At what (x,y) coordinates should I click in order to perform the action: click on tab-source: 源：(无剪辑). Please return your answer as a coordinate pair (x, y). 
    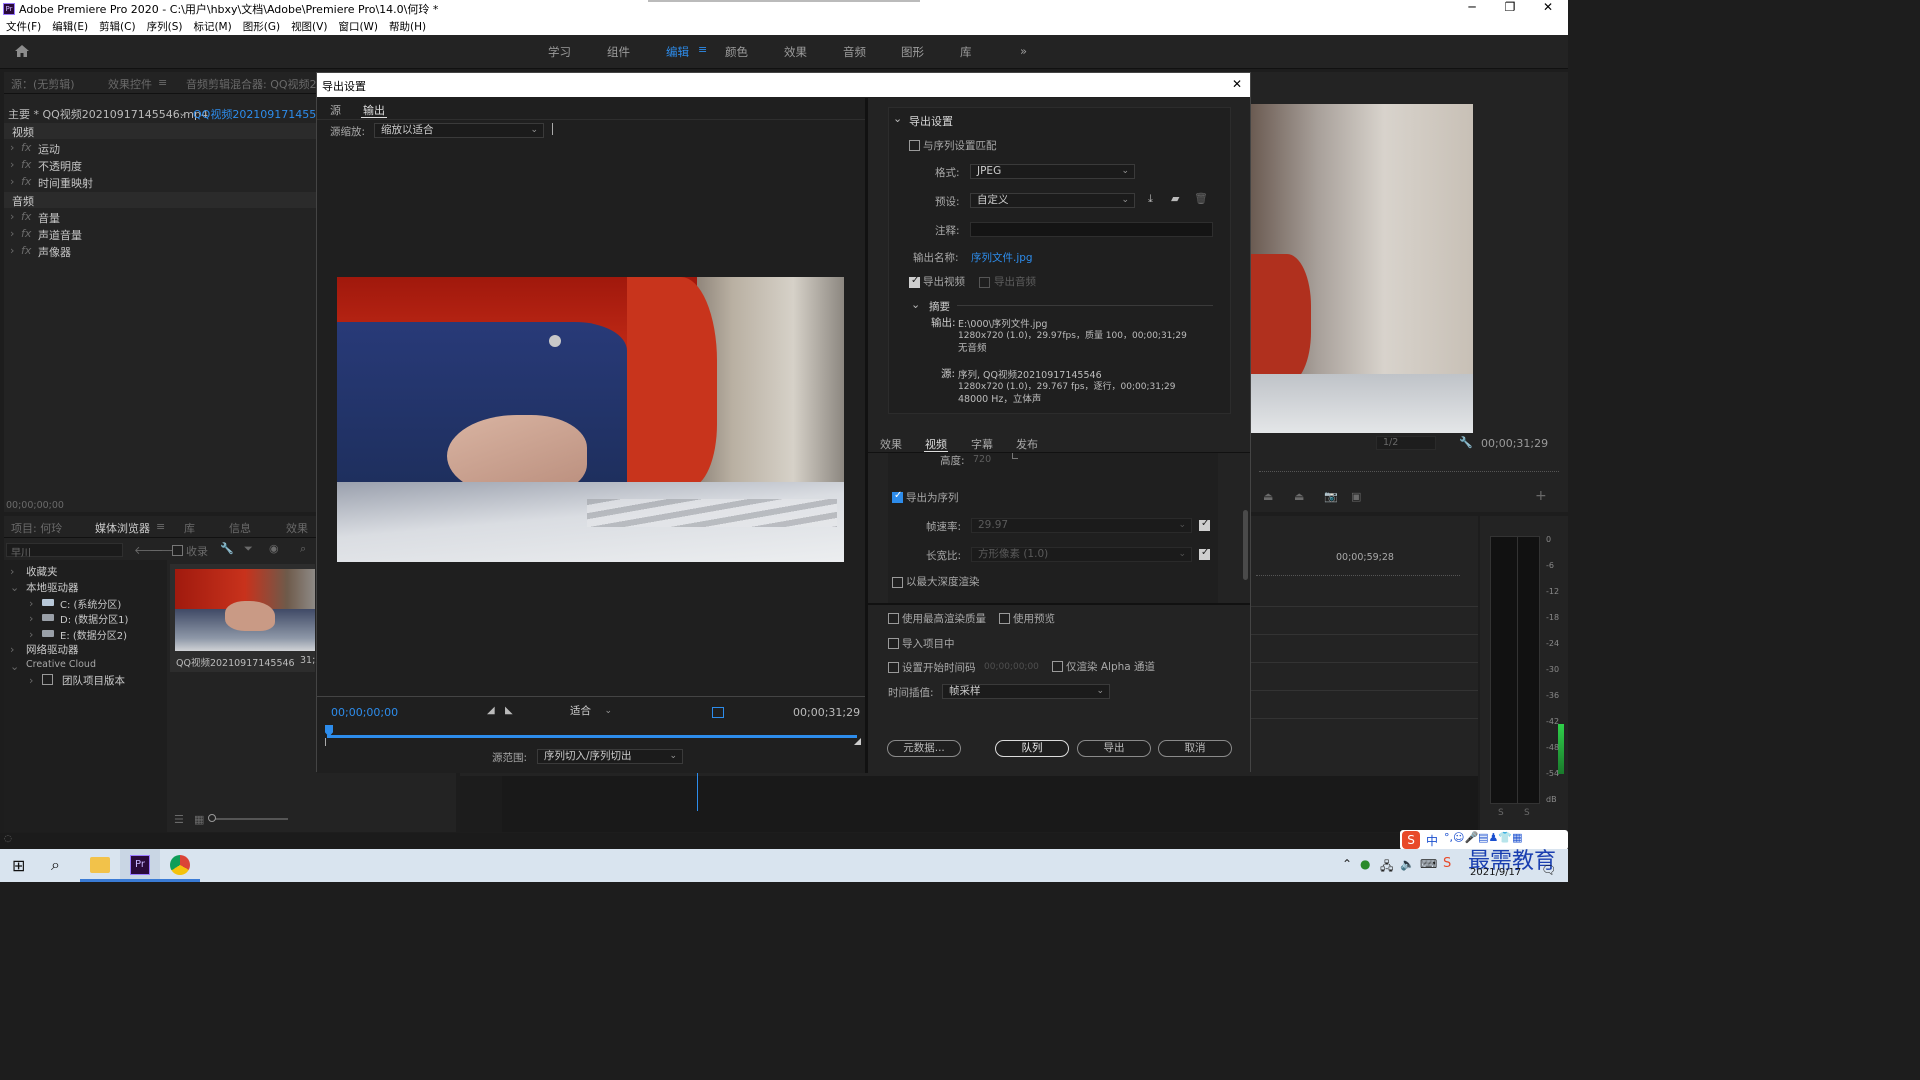
    Looking at the image, I should click on (43, 84).